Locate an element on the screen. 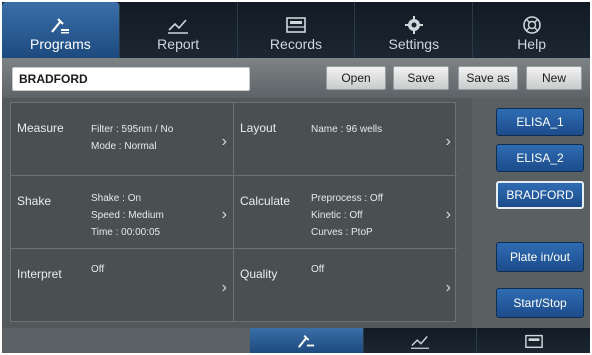 Image resolution: width=592 pixels, height=355 pixels. tab-records: Records is located at coordinates (297, 30).